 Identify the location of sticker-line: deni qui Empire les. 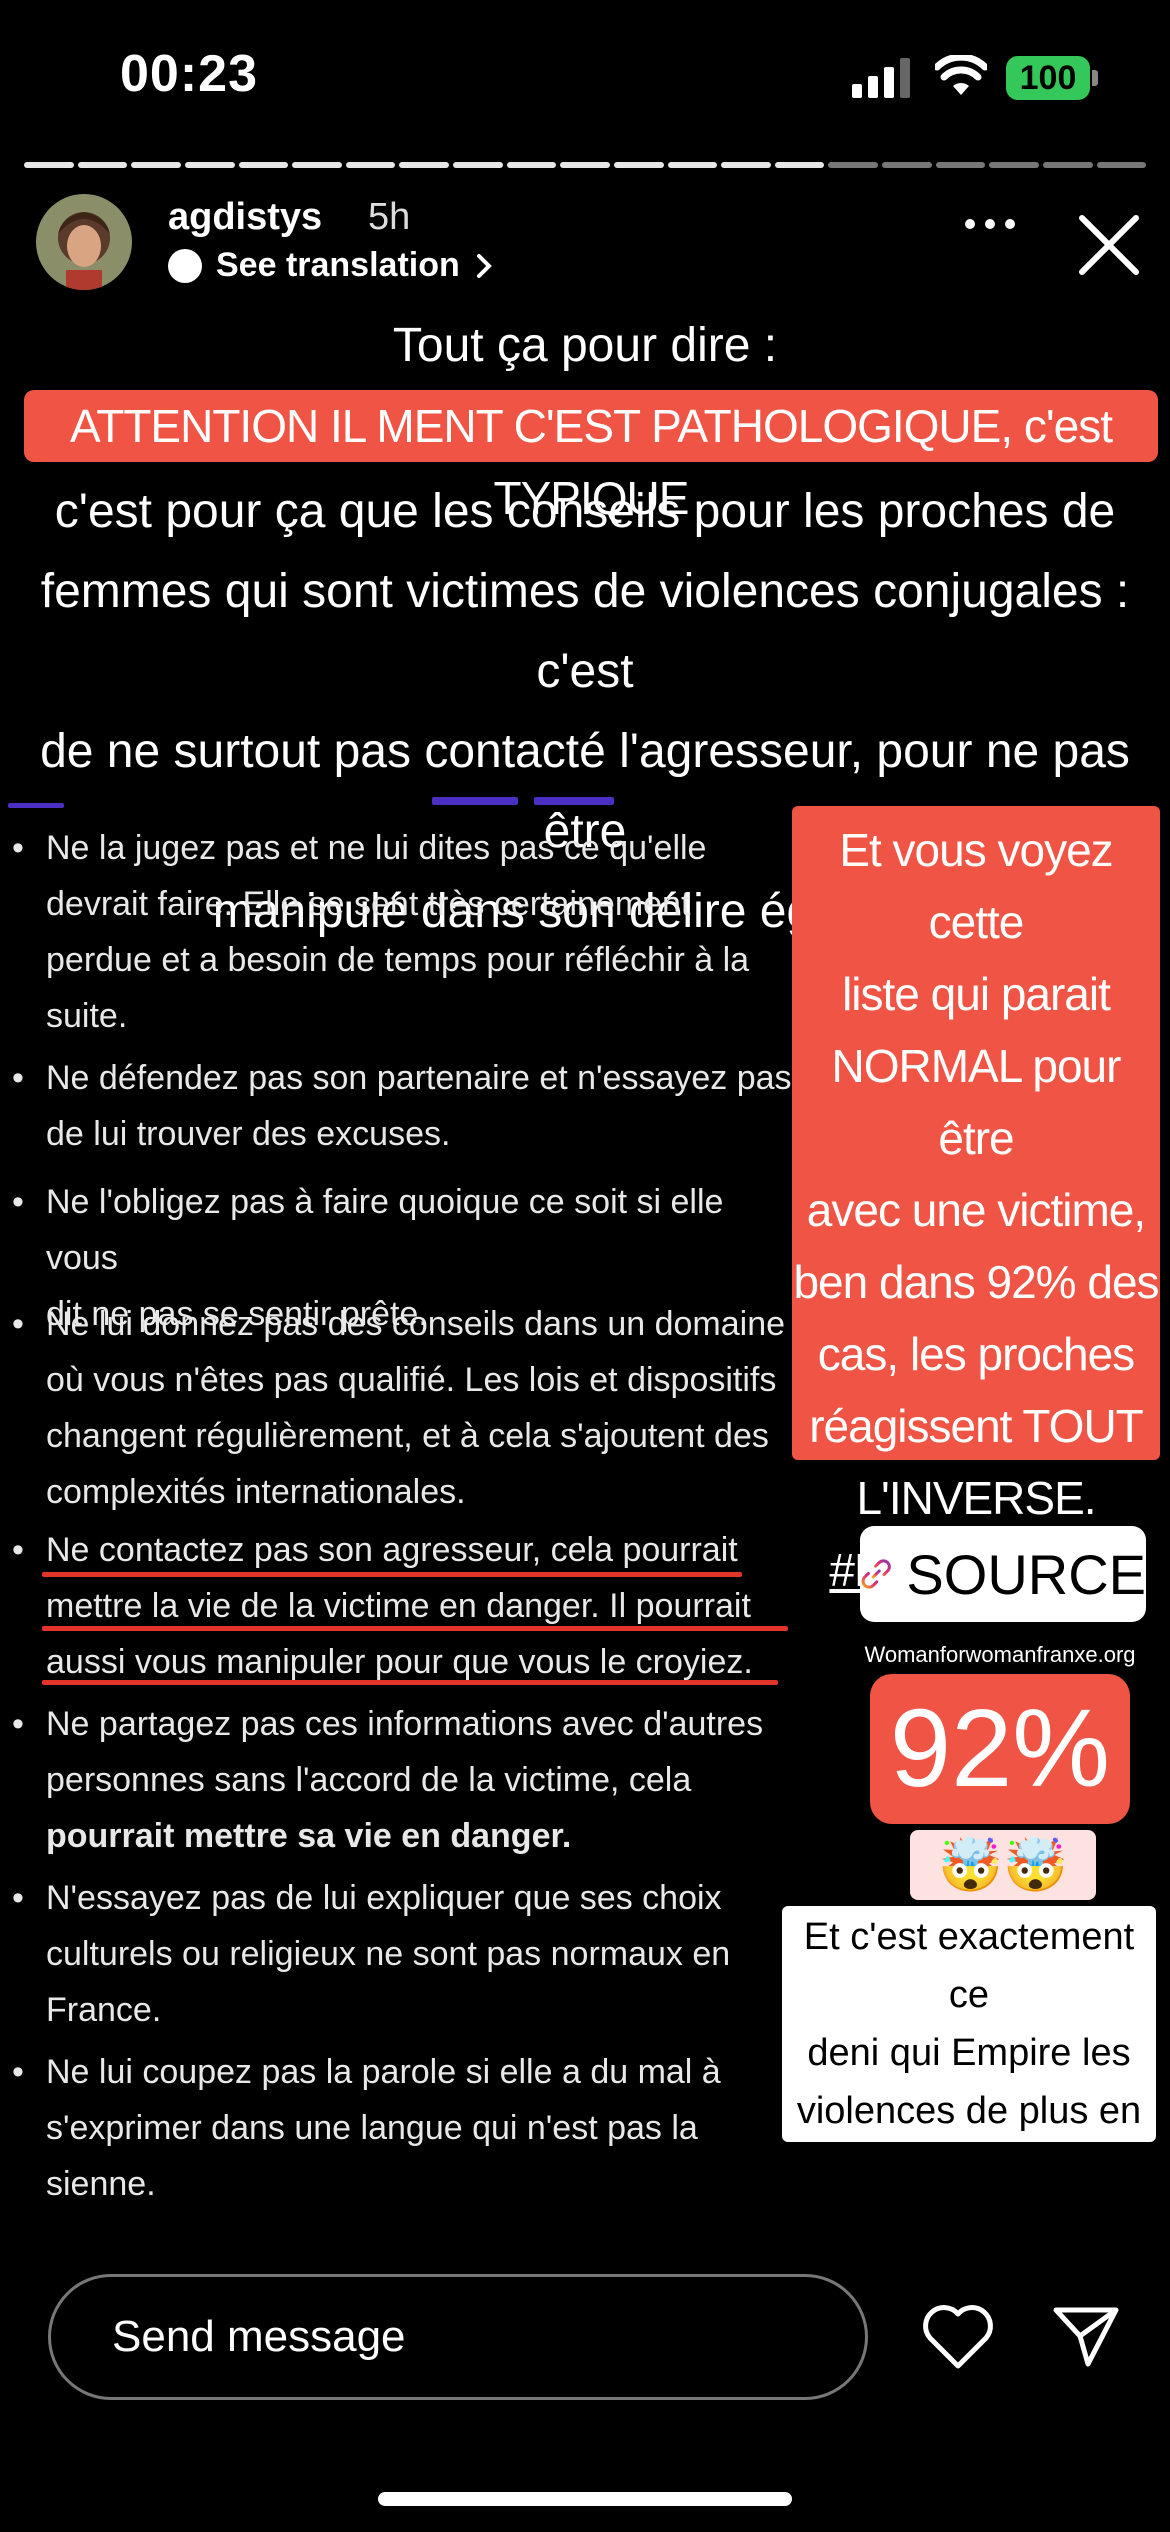
(969, 2053).